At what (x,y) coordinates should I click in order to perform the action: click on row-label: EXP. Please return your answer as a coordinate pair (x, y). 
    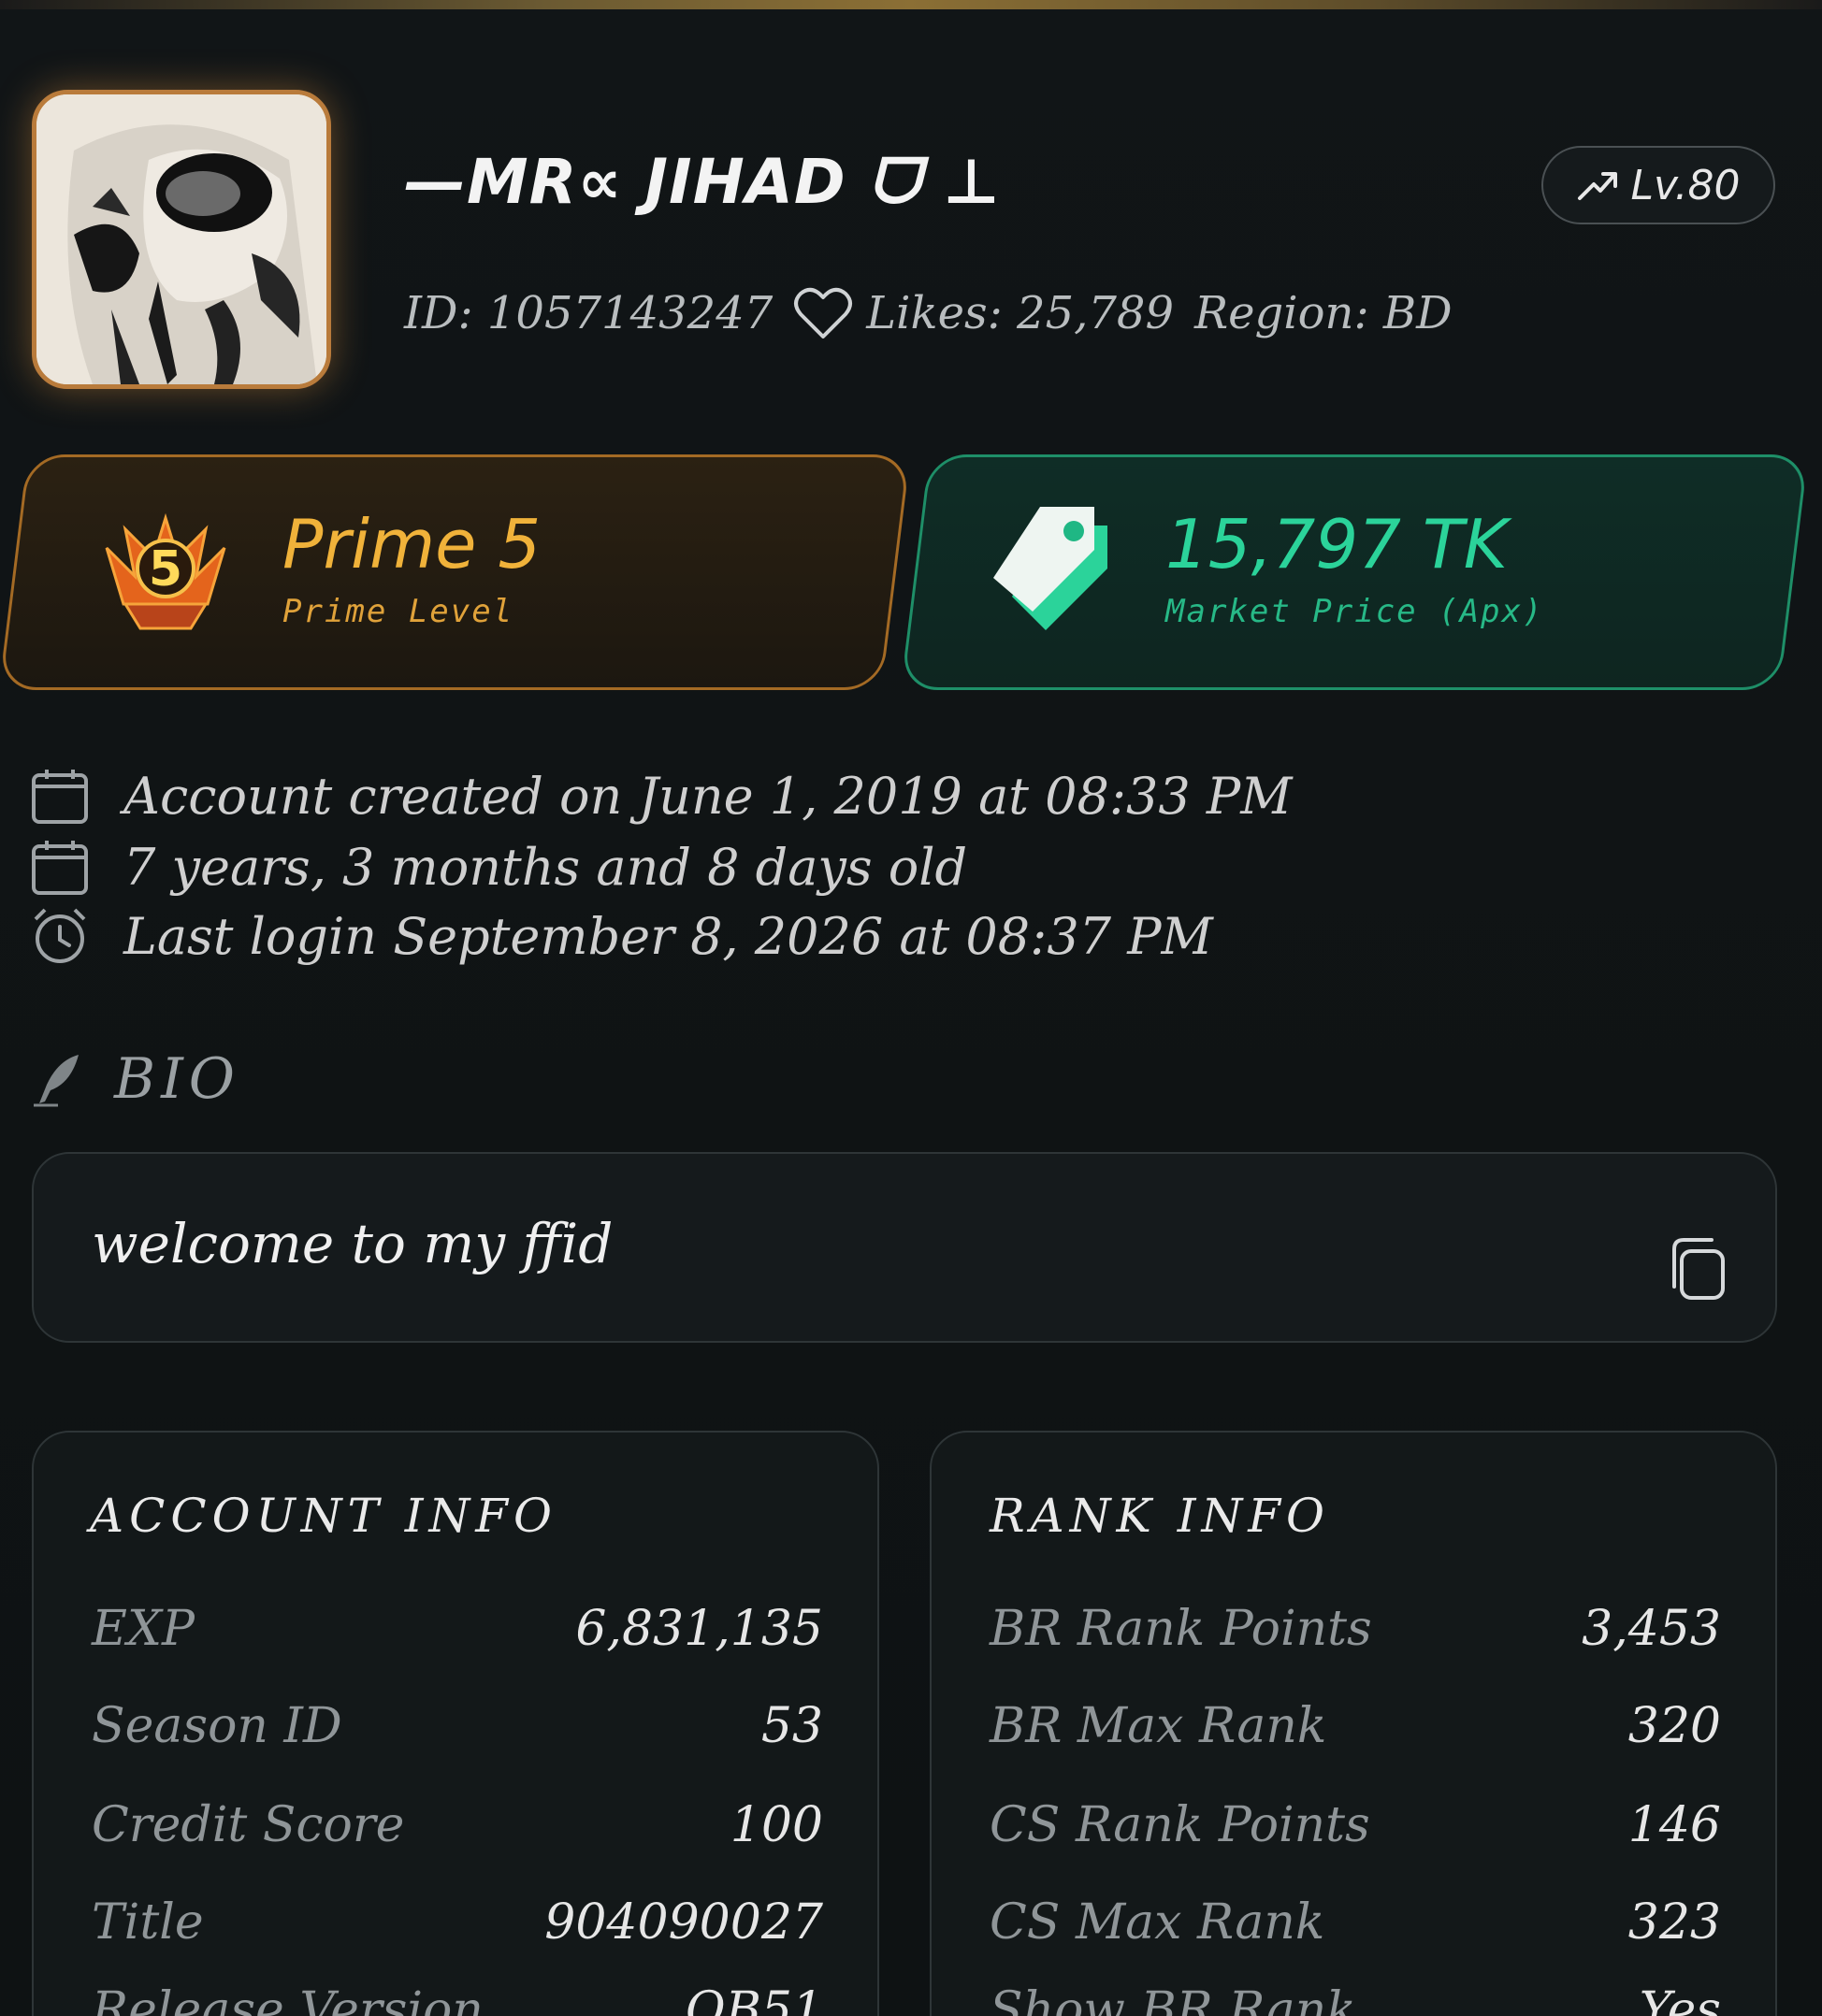
    Looking at the image, I should click on (143, 1629).